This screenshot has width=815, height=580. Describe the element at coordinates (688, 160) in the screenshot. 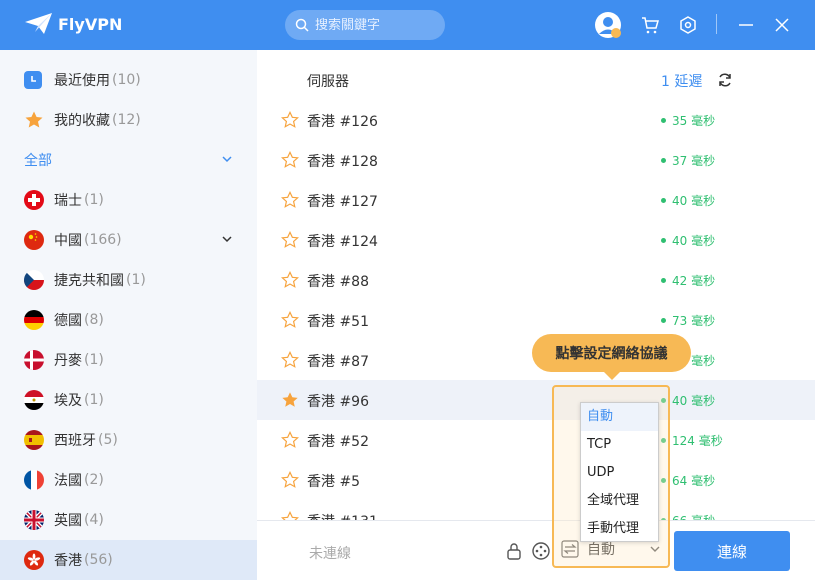

I see `server-latency: 37 毫秒` at that location.